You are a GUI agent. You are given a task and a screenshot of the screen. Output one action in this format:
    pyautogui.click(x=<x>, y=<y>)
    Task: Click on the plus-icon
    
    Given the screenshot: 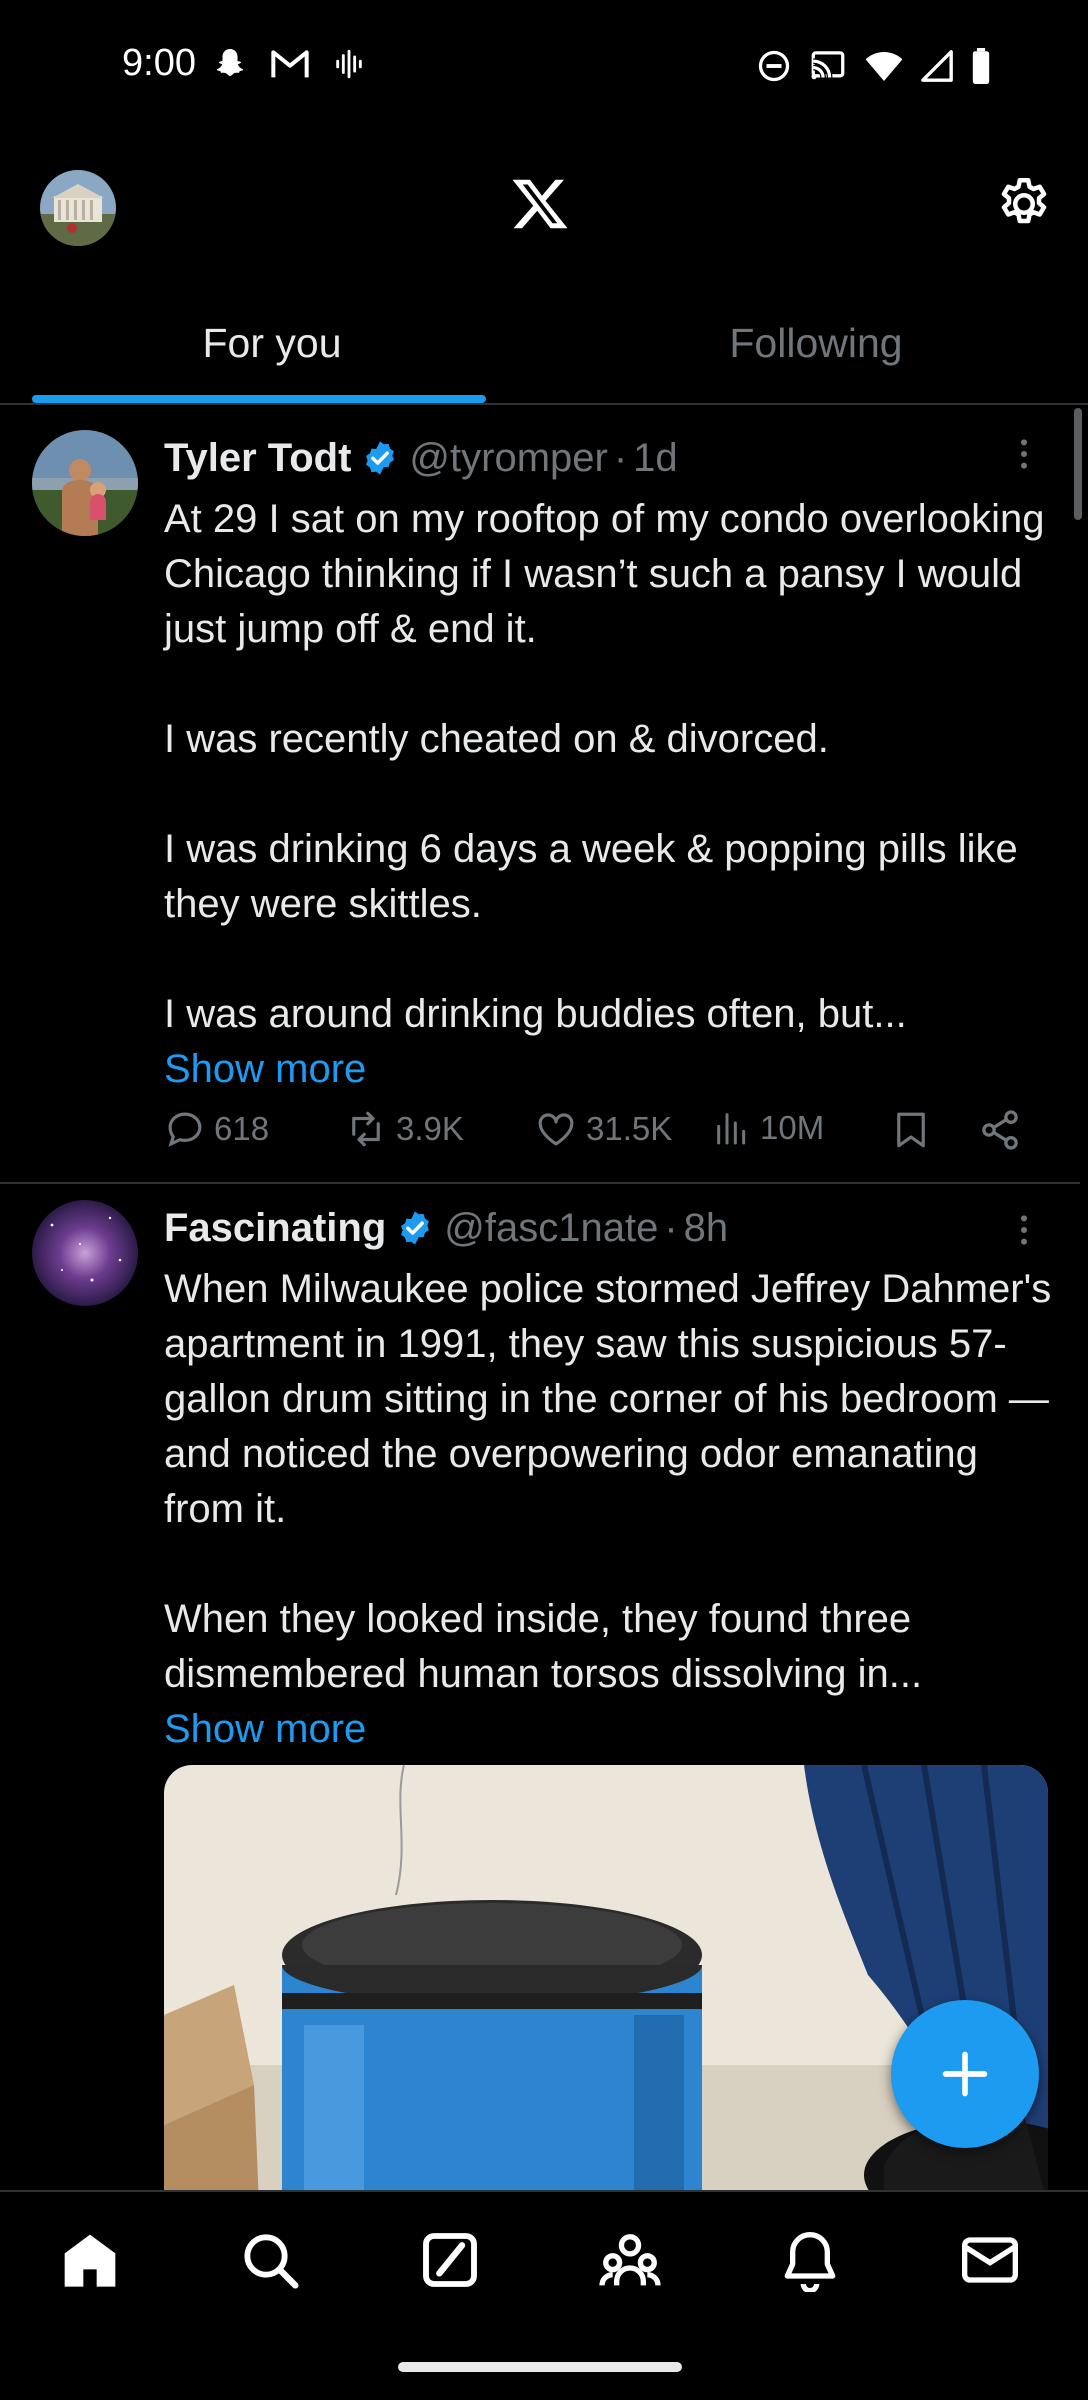 What is the action you would take?
    pyautogui.click(x=965, y=2074)
    